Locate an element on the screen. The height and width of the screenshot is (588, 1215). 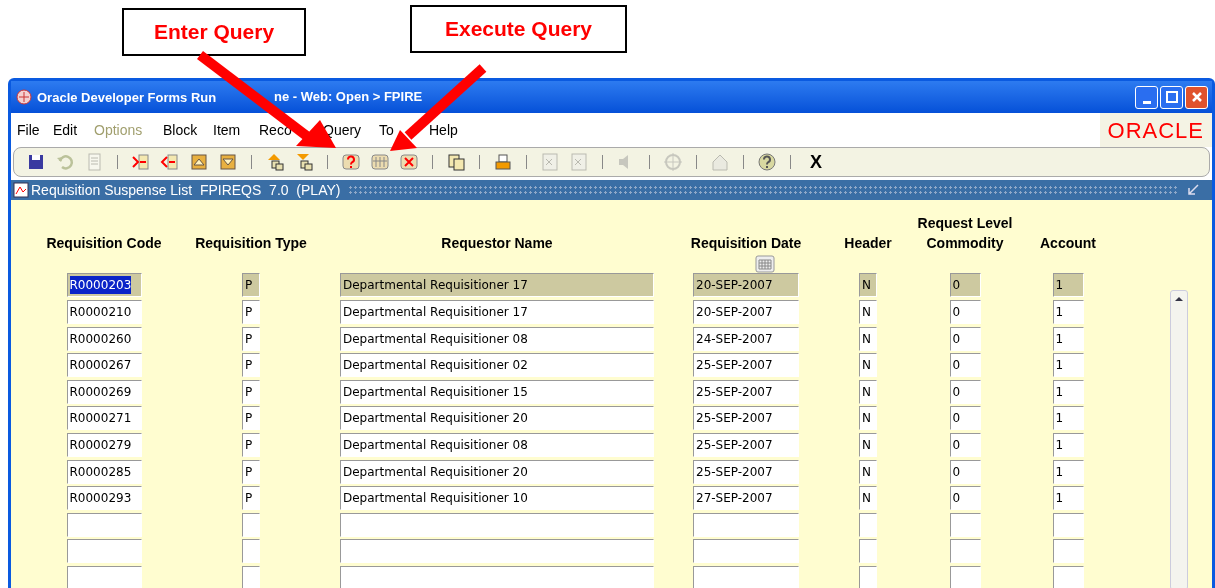
menu-item: File is located at coordinates (28, 130).